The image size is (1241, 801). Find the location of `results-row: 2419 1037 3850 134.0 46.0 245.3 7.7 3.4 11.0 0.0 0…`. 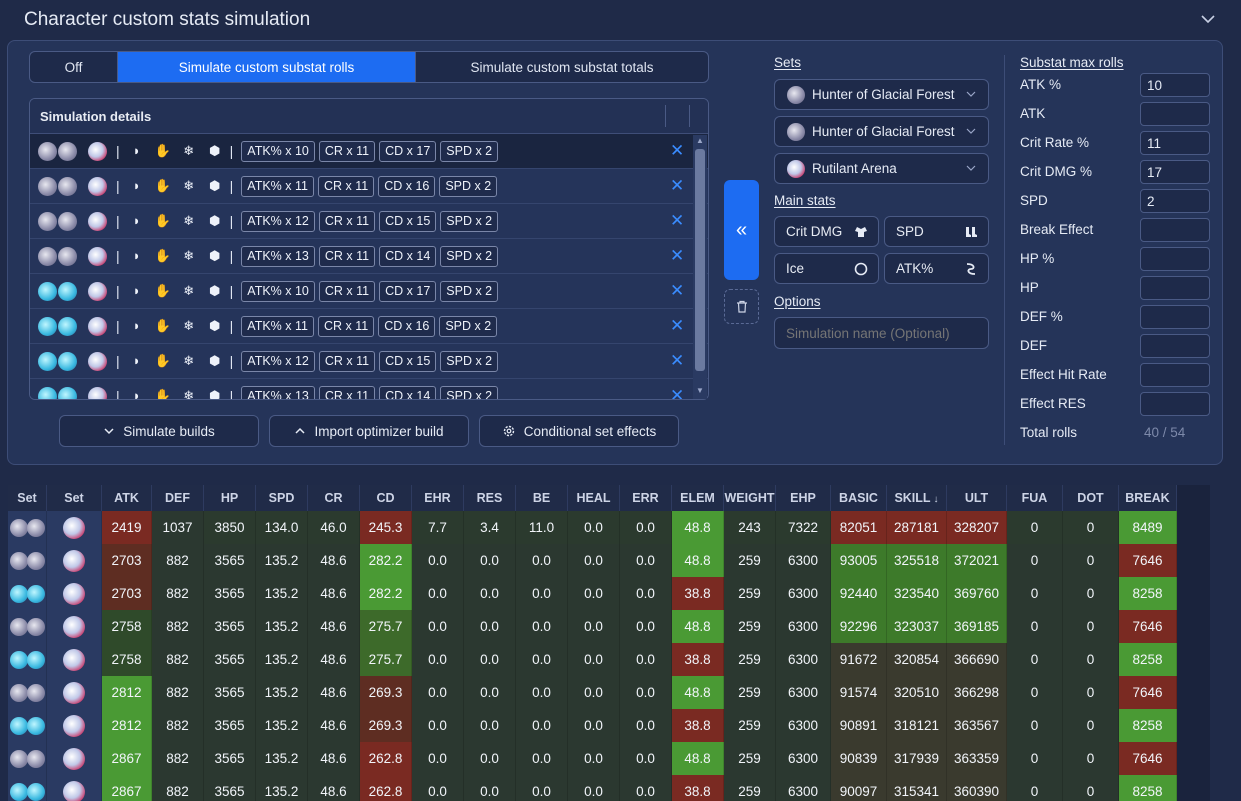

results-row: 2419 1037 3850 134.0 46.0 245.3 7.7 3.4 11.0 0.0 0… is located at coordinates (592, 527).